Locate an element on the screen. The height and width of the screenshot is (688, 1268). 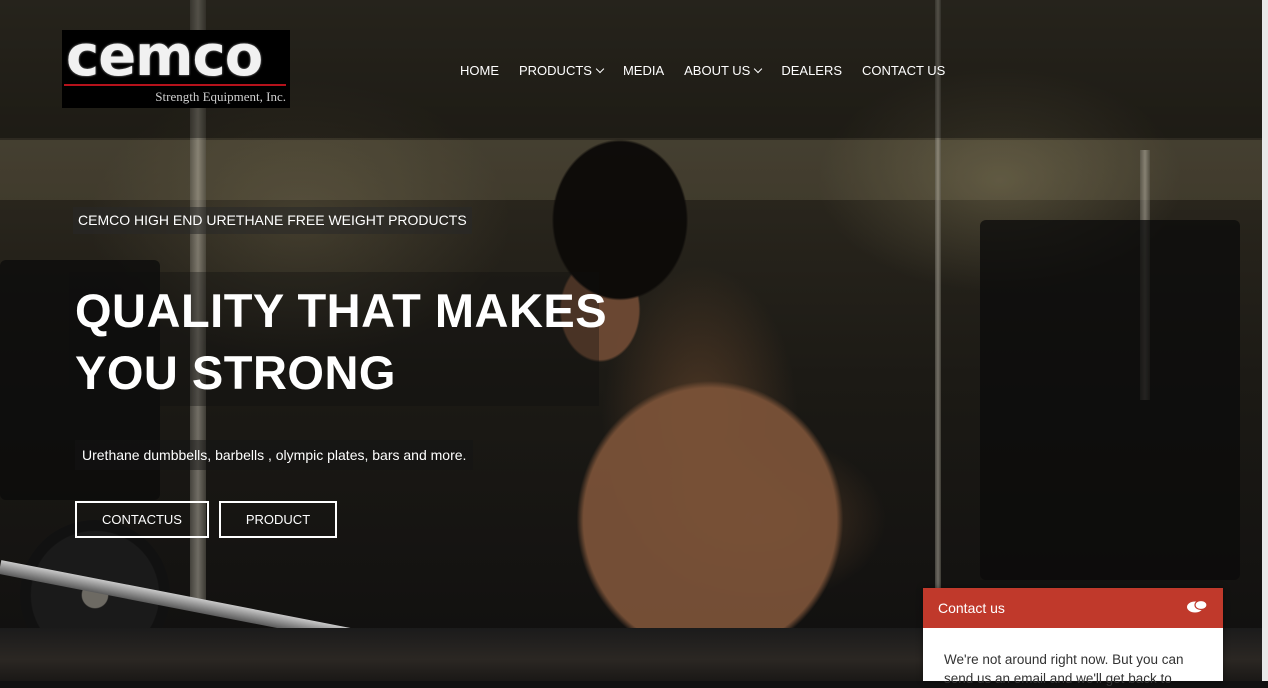
contact-us-button-label: CONTACTUS is located at coordinates (142, 519).